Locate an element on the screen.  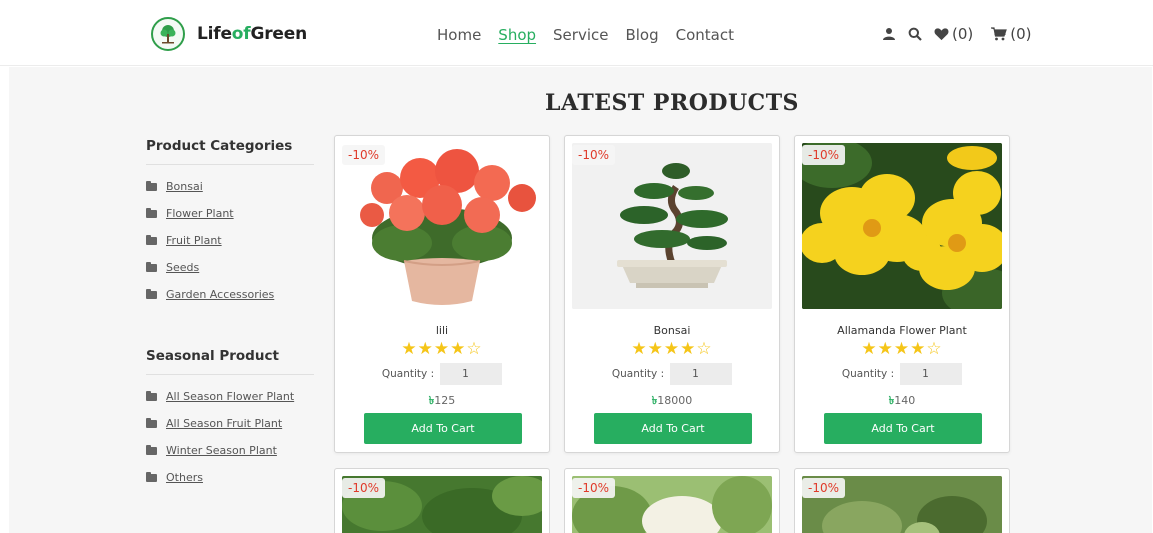
product-image-bonsai is located at coordinates (672, 226).